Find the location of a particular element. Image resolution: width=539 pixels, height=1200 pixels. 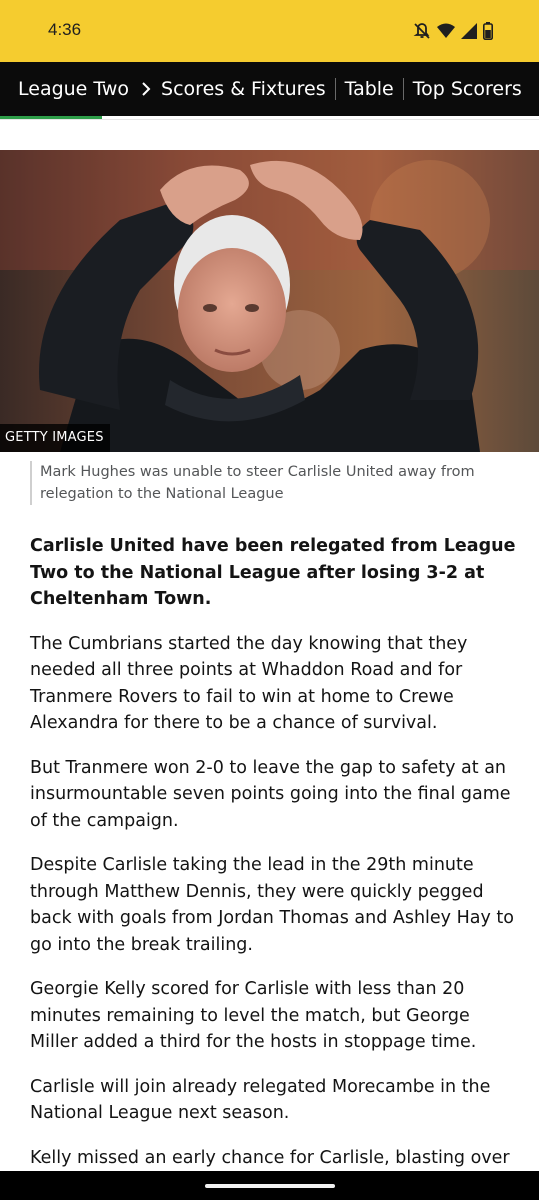

tab-table: Table is located at coordinates (369, 89).